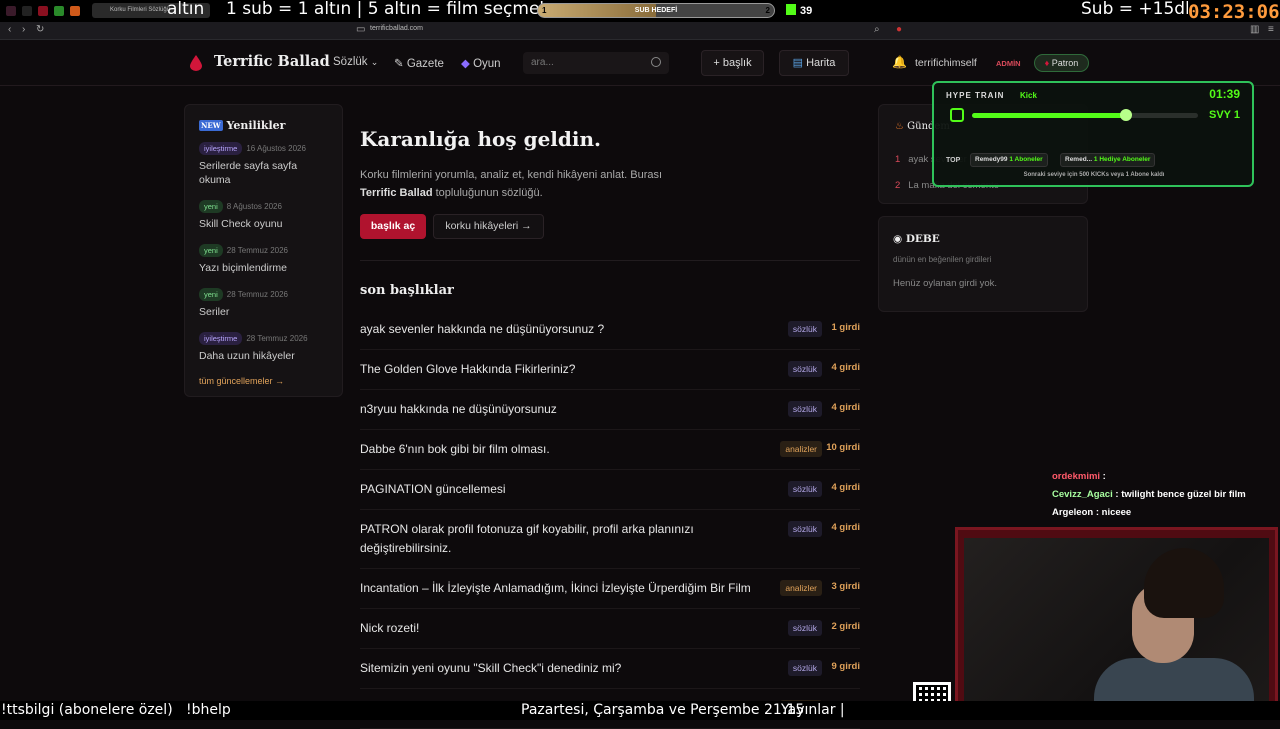 This screenshot has height=729, width=1280. Describe the element at coordinates (560, 409) in the screenshot. I see `topic-title: n3ryuu hakkında ne düşünüyorsunuz` at that location.